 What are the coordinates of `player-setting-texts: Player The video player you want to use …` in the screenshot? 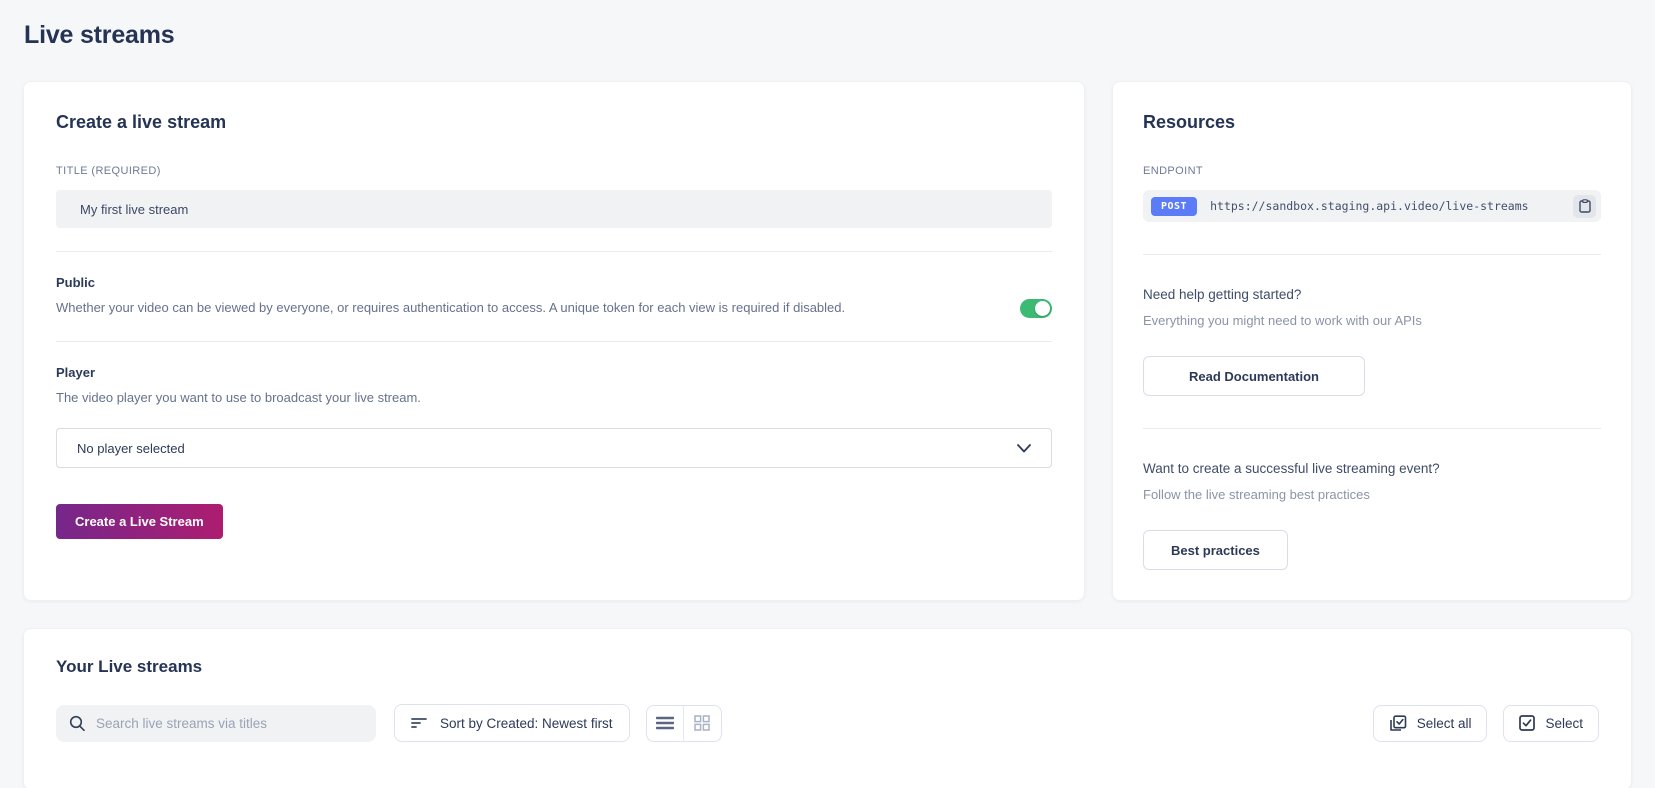 It's located at (554, 385).